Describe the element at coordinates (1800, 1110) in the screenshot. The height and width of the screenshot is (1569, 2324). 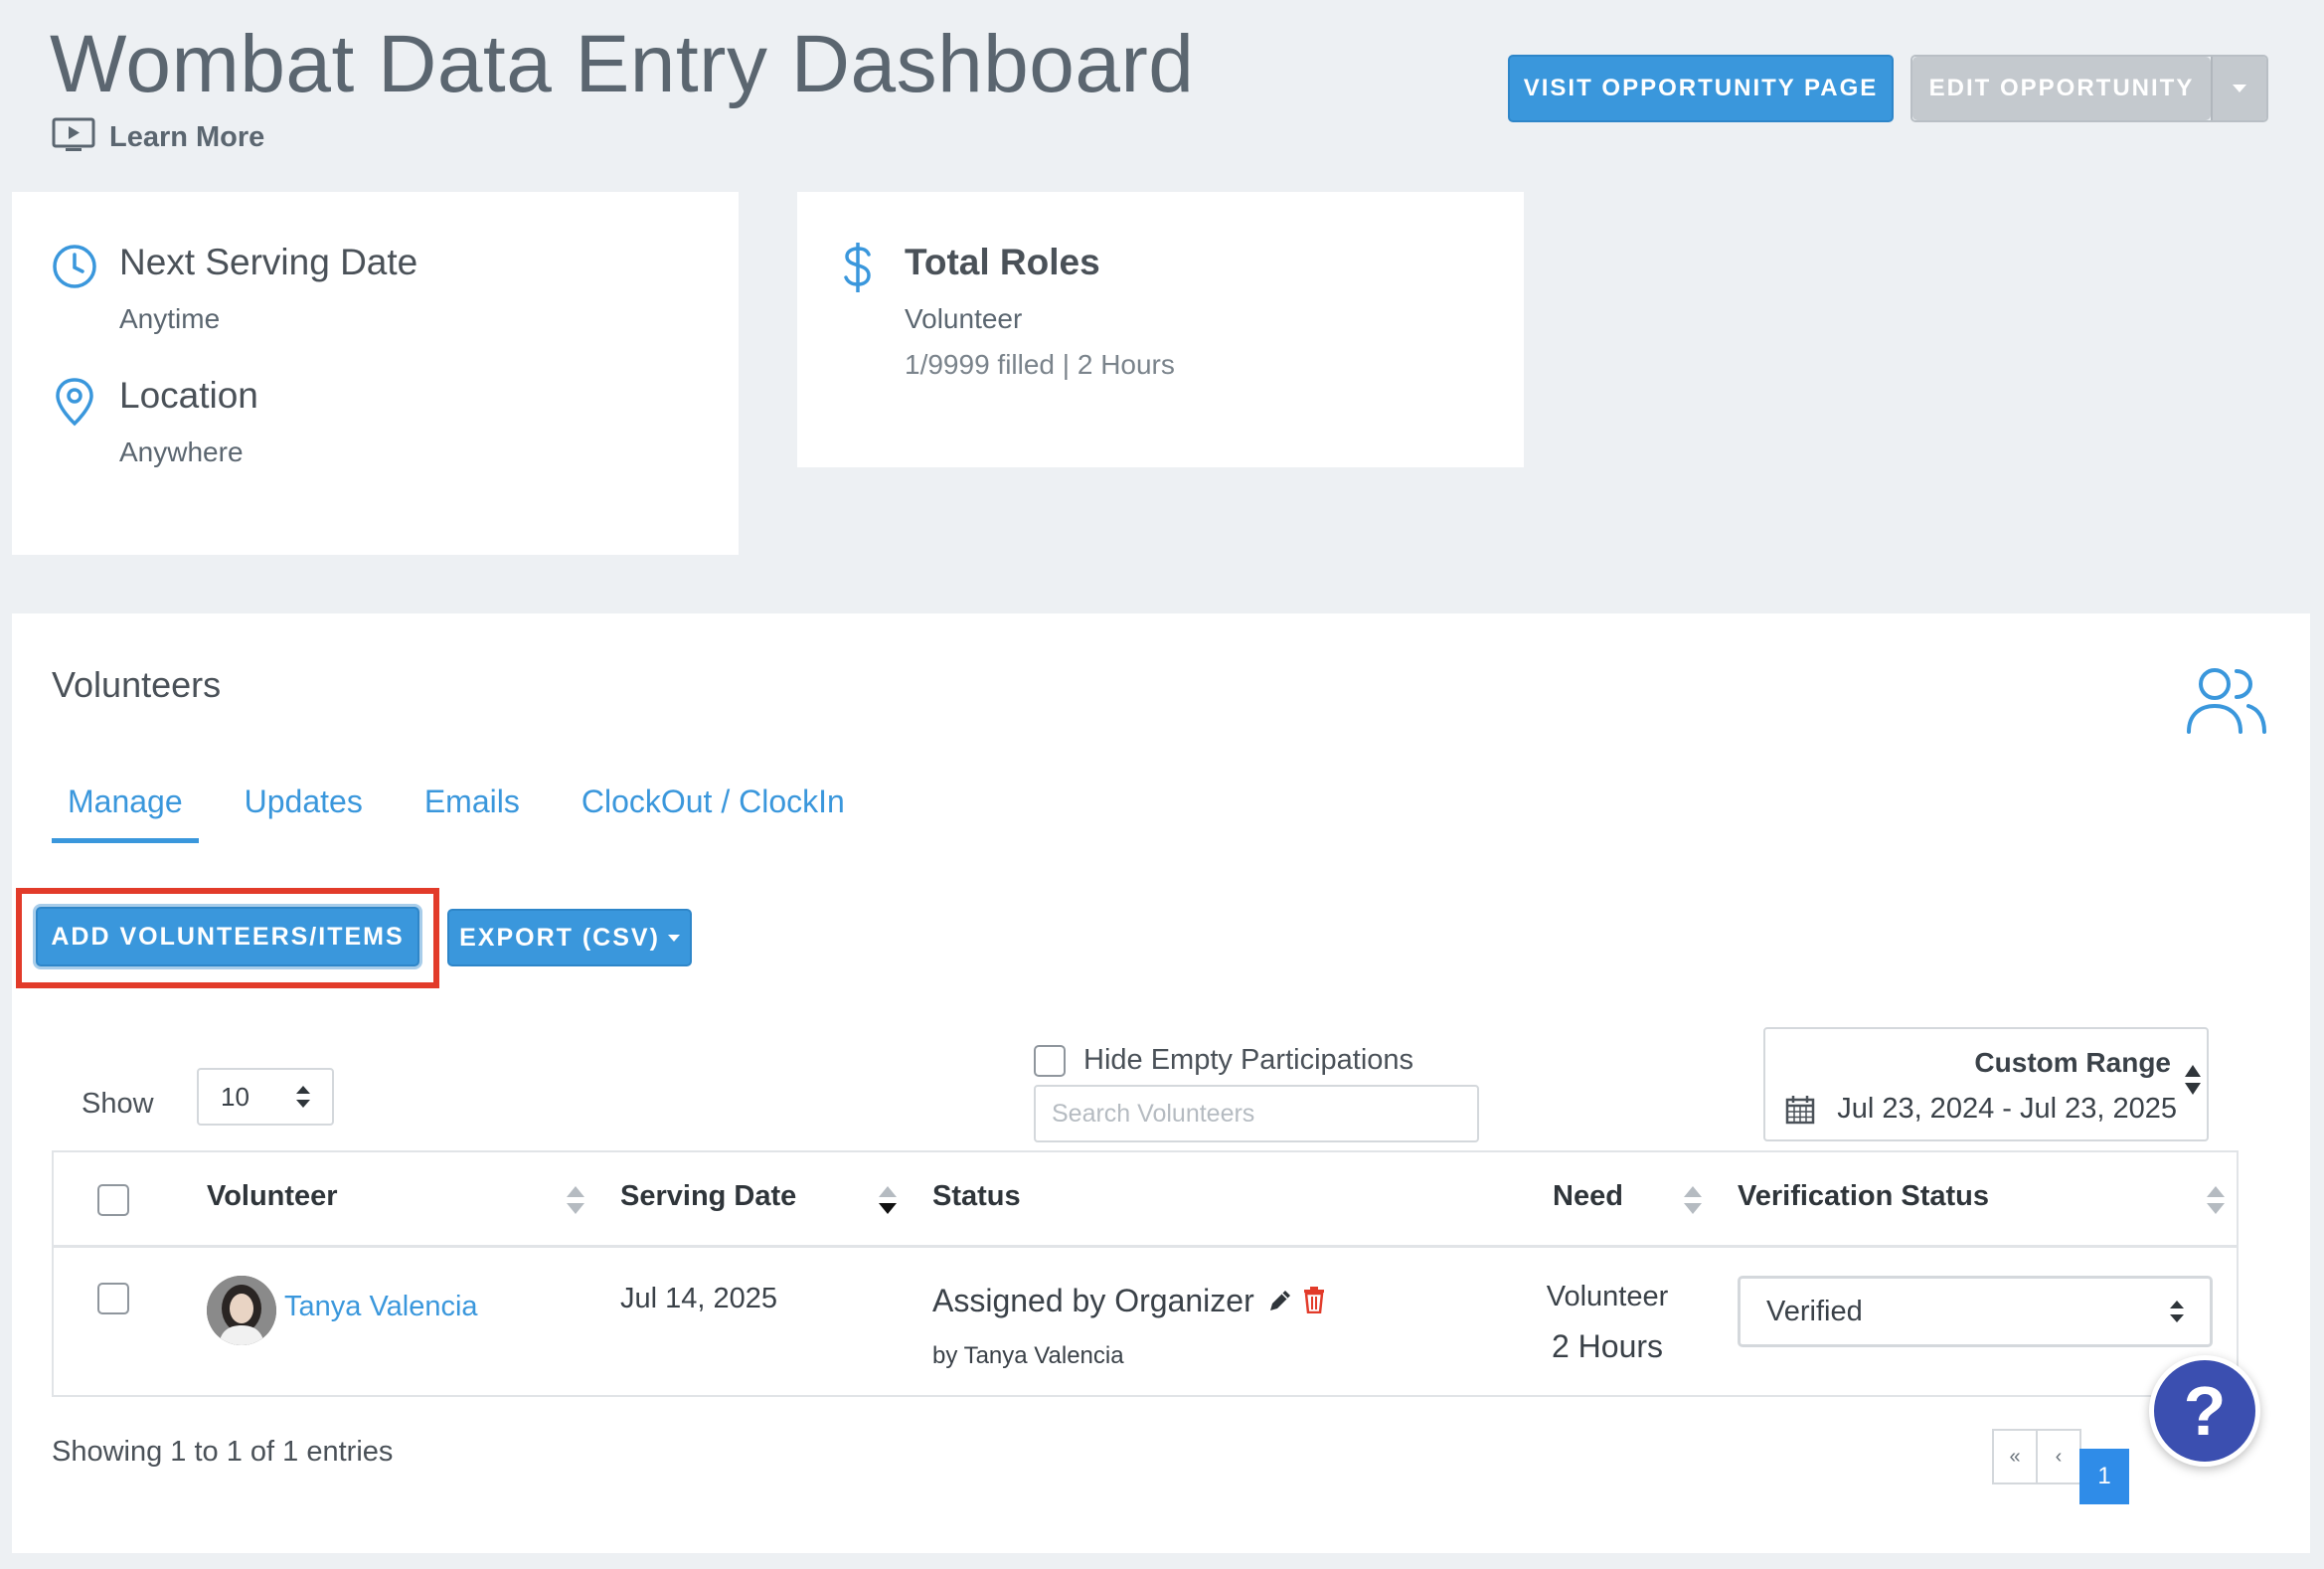
I see `calendar-icon` at that location.